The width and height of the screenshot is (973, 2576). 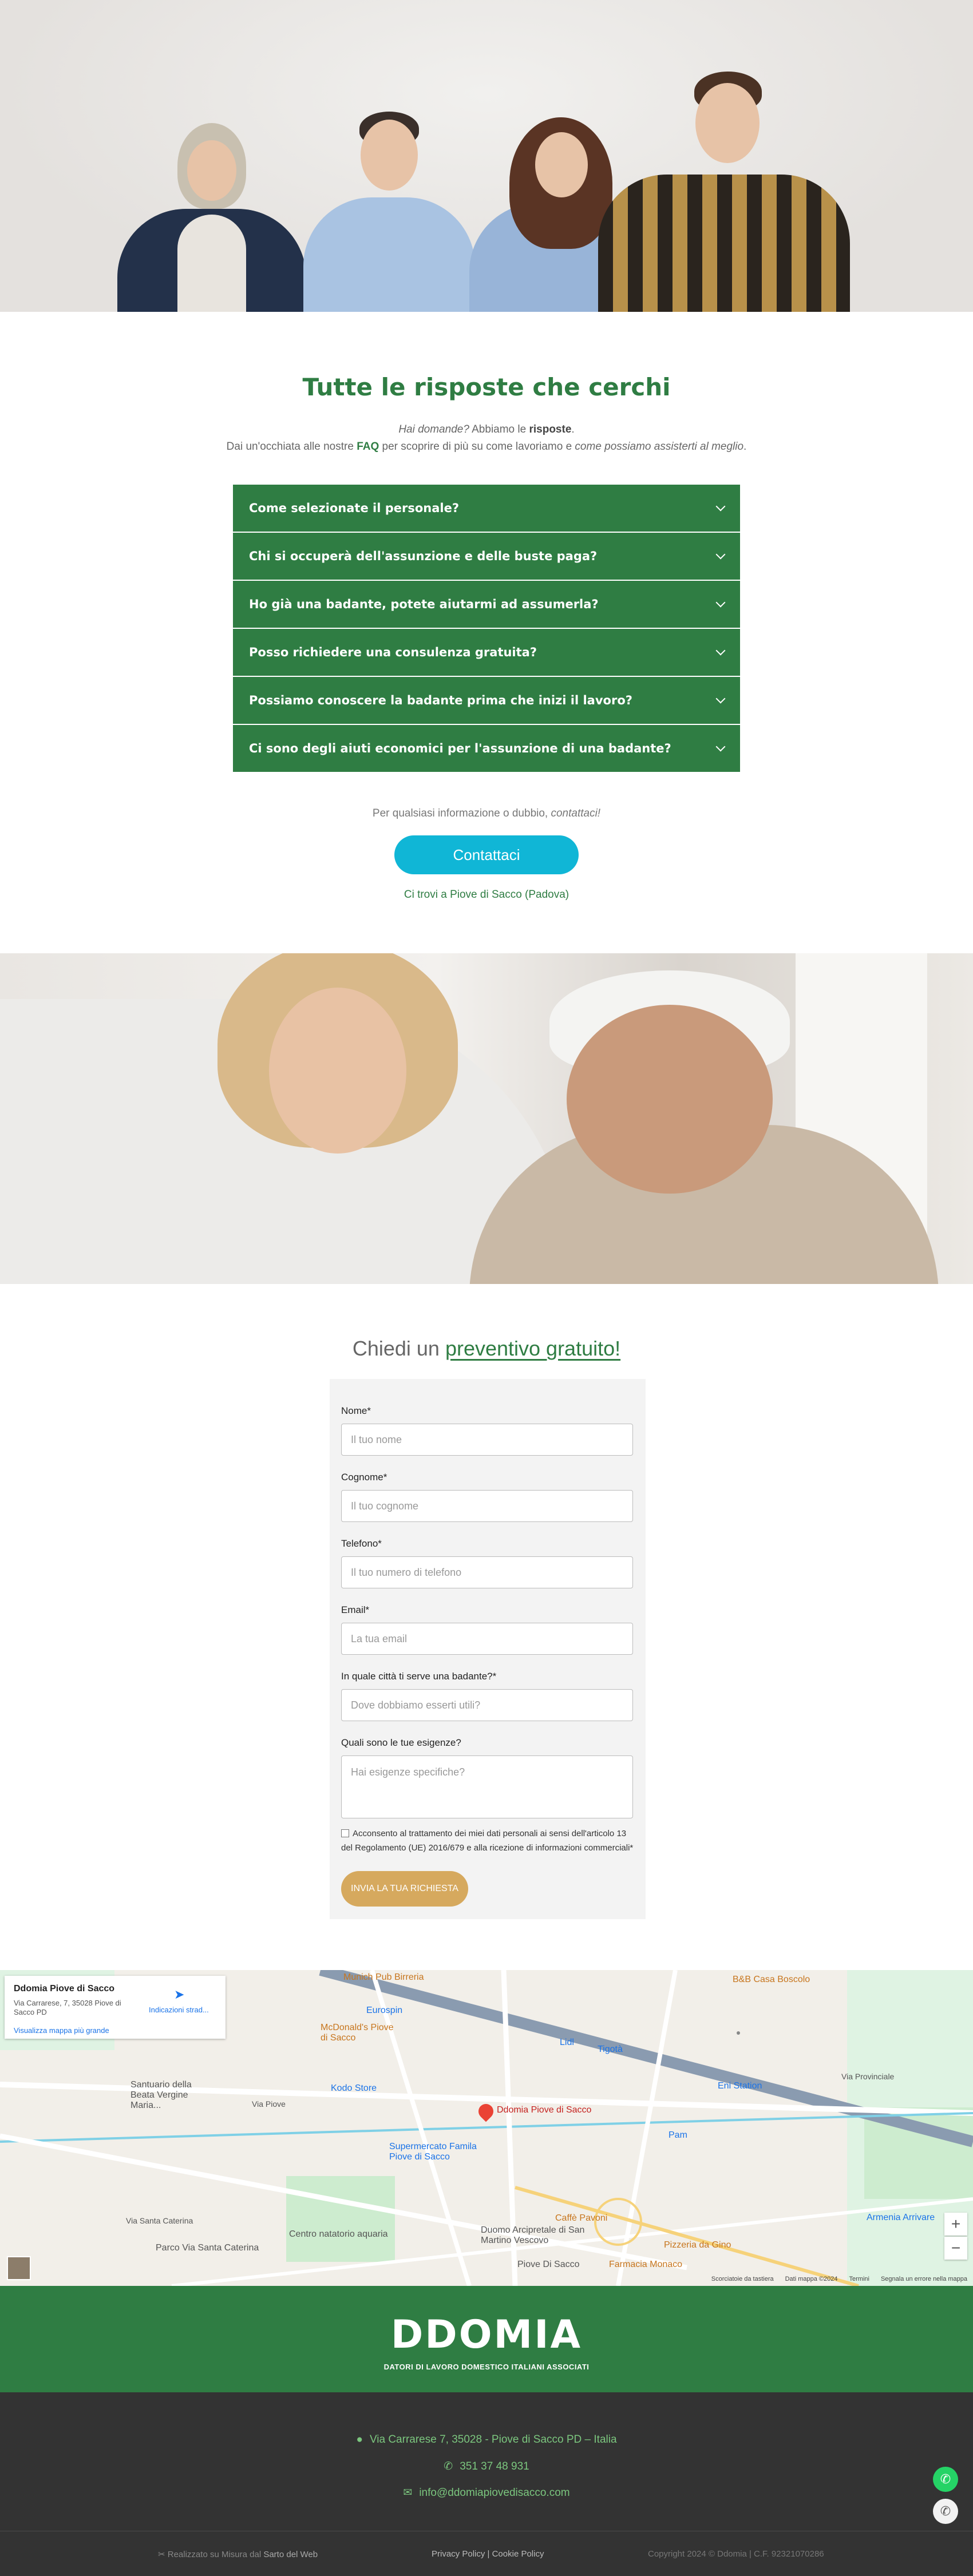 What do you see at coordinates (419, 1676) in the screenshot?
I see `citta-label: In quale città ti serve una badante?*` at bounding box center [419, 1676].